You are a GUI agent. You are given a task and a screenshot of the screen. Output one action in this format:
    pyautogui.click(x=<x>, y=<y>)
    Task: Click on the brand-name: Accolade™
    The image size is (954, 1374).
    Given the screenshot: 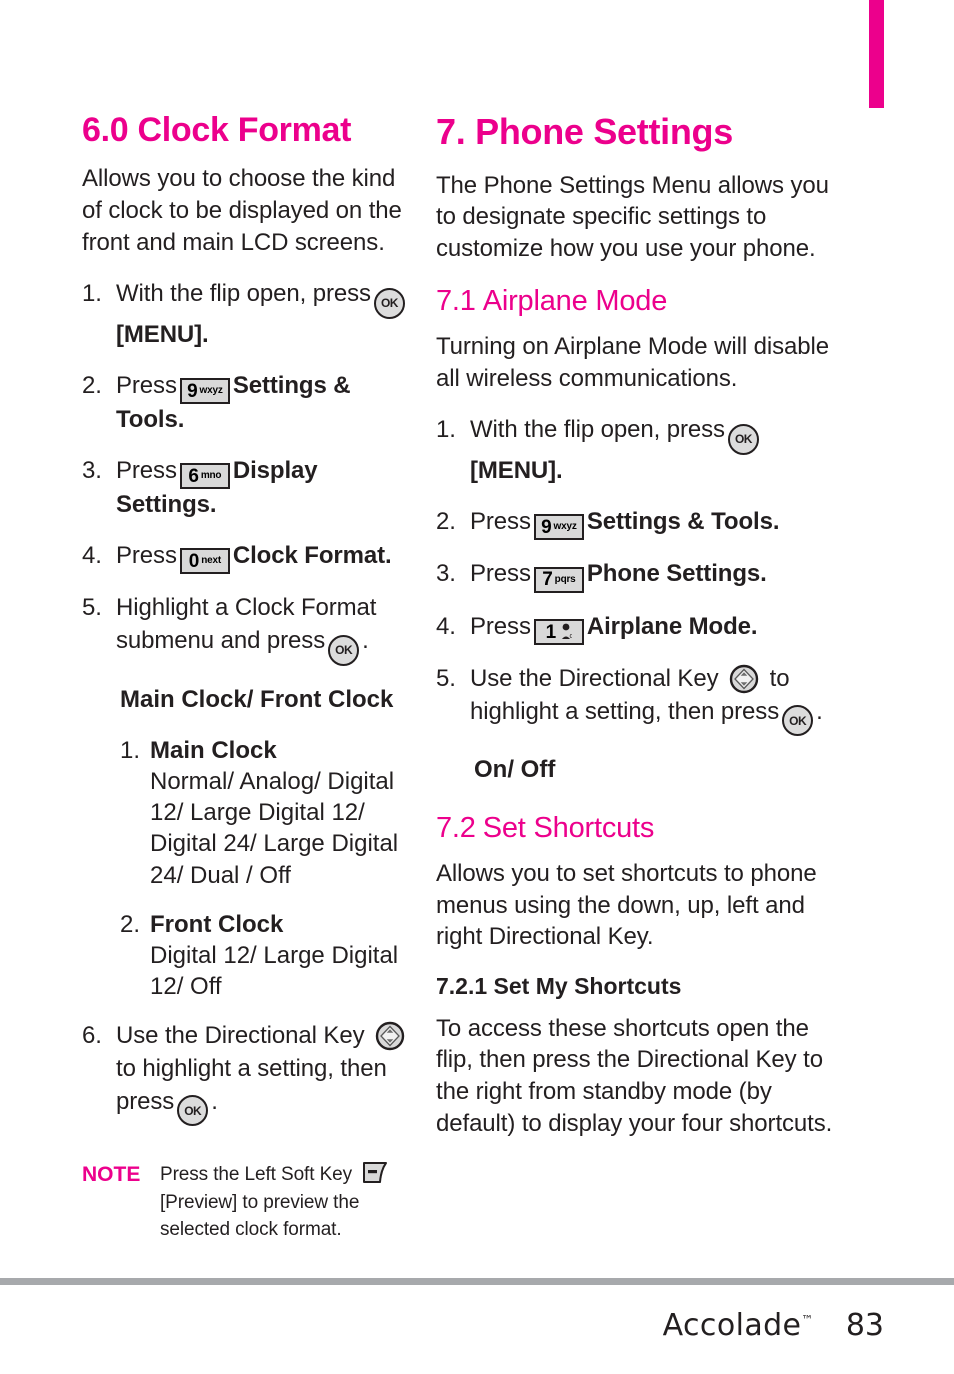 What is the action you would take?
    pyautogui.click(x=738, y=1325)
    